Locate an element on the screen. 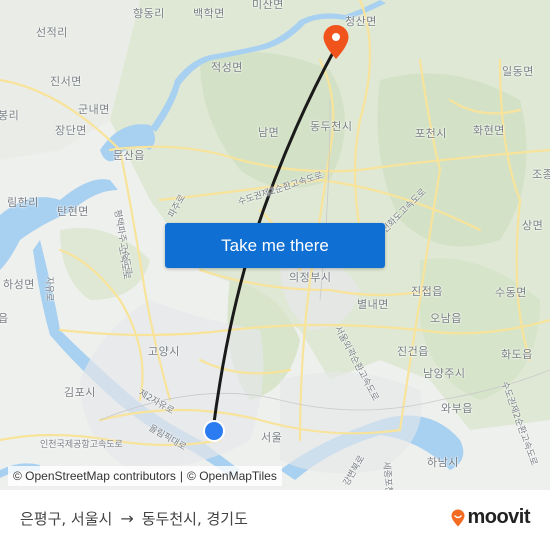  footer: 은평구, 서울시 → 동두천시, 경기도 moovit is located at coordinates (275, 520).